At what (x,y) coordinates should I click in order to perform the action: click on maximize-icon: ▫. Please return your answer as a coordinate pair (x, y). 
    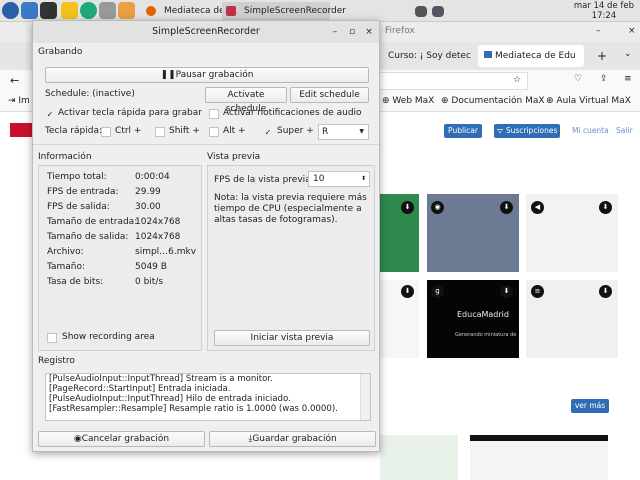
    Looking at the image, I should click on (352, 32).